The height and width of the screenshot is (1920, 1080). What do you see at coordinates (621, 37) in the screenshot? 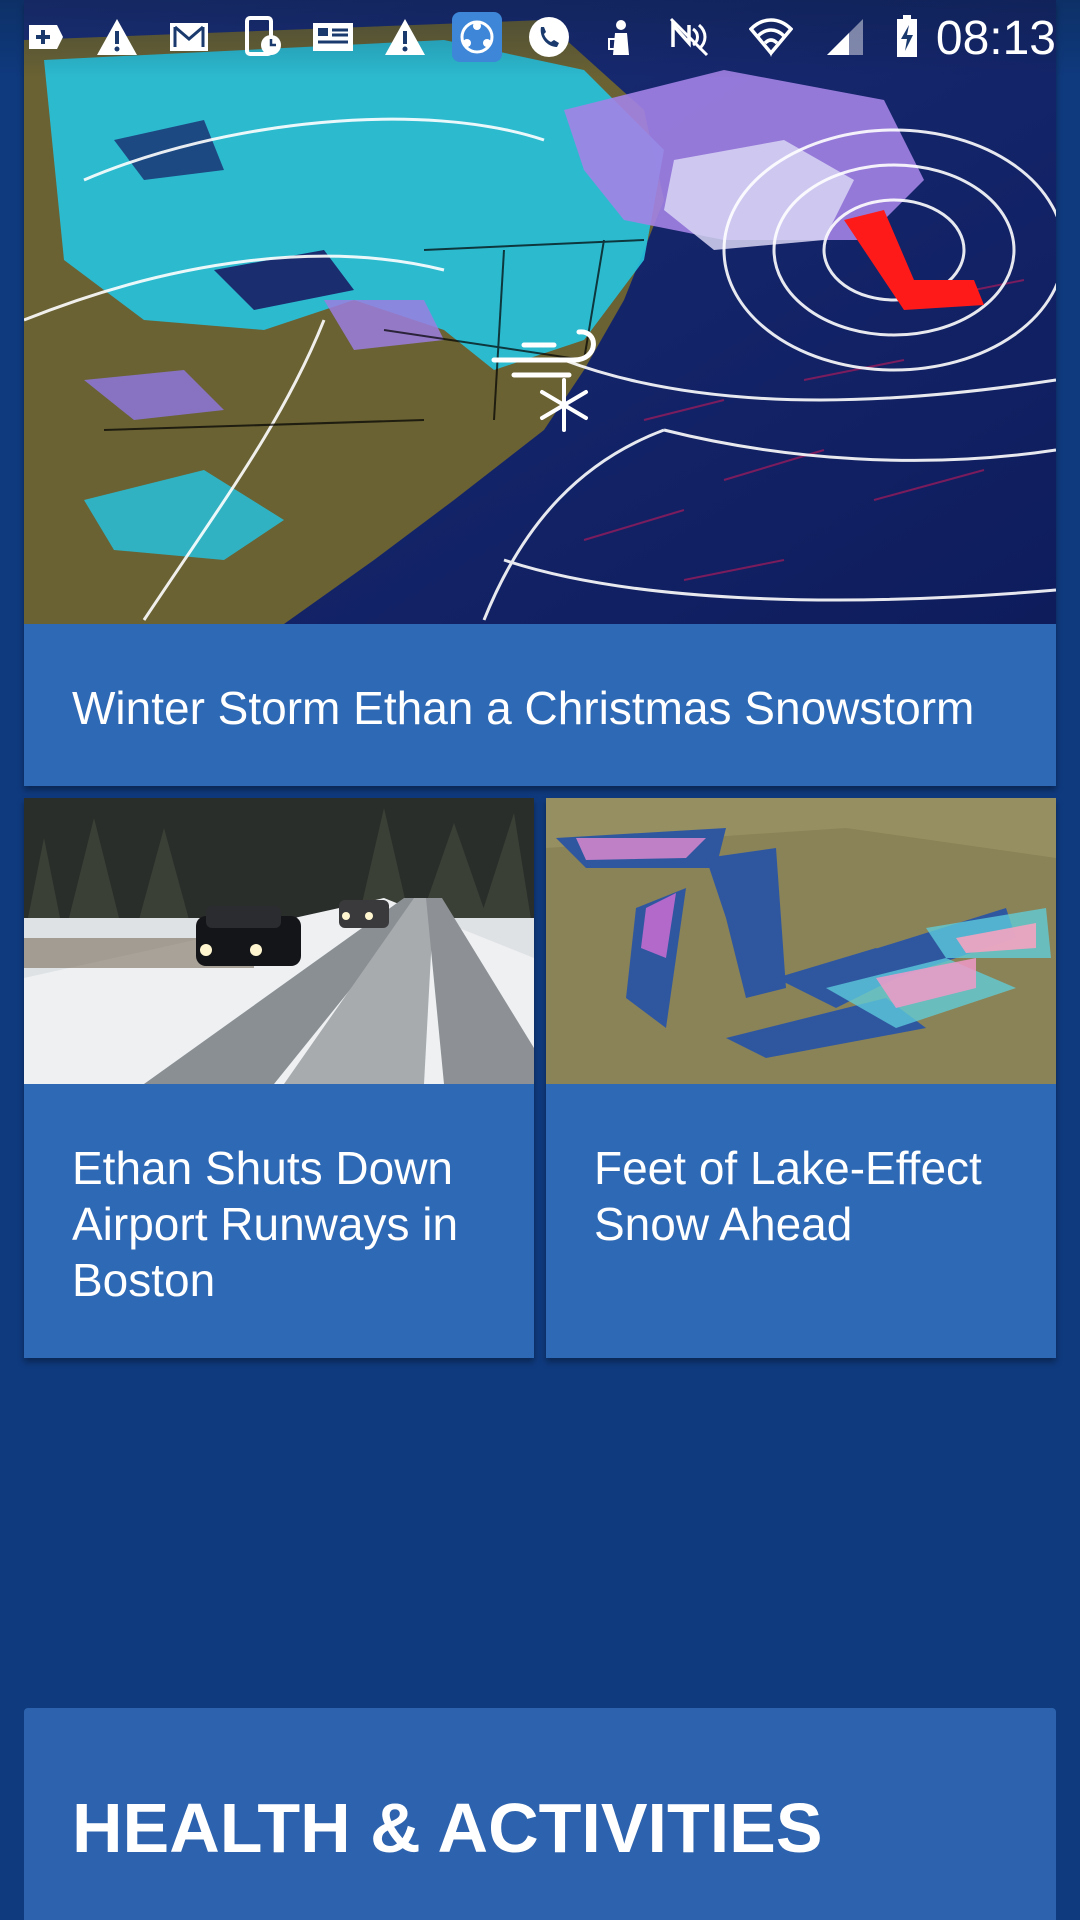
I see `vpn-person-icon` at bounding box center [621, 37].